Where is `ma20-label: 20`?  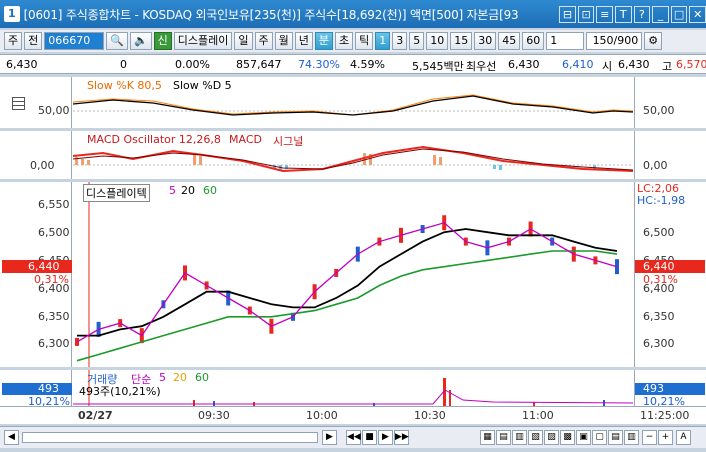 ma20-label: 20 is located at coordinates (188, 190).